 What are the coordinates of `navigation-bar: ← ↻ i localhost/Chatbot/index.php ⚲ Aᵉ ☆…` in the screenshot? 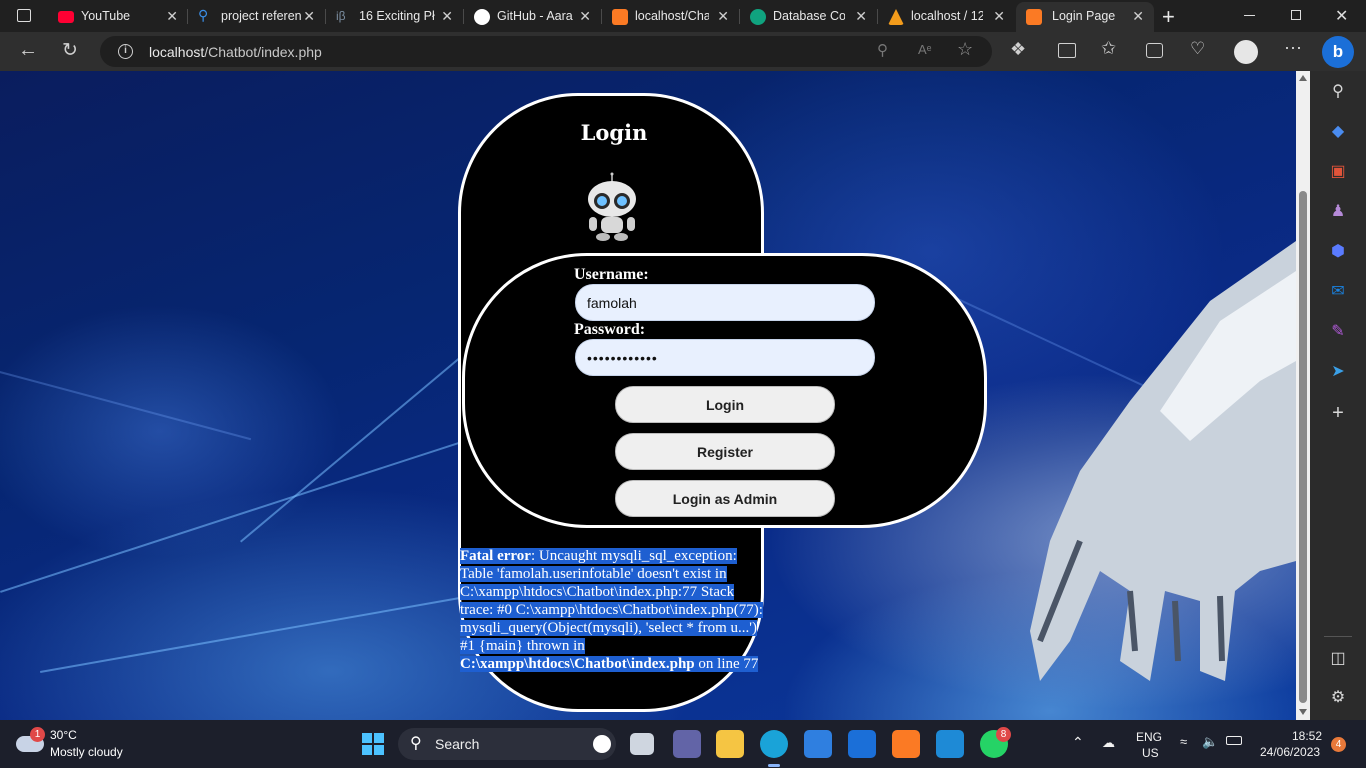 It's located at (683, 51).